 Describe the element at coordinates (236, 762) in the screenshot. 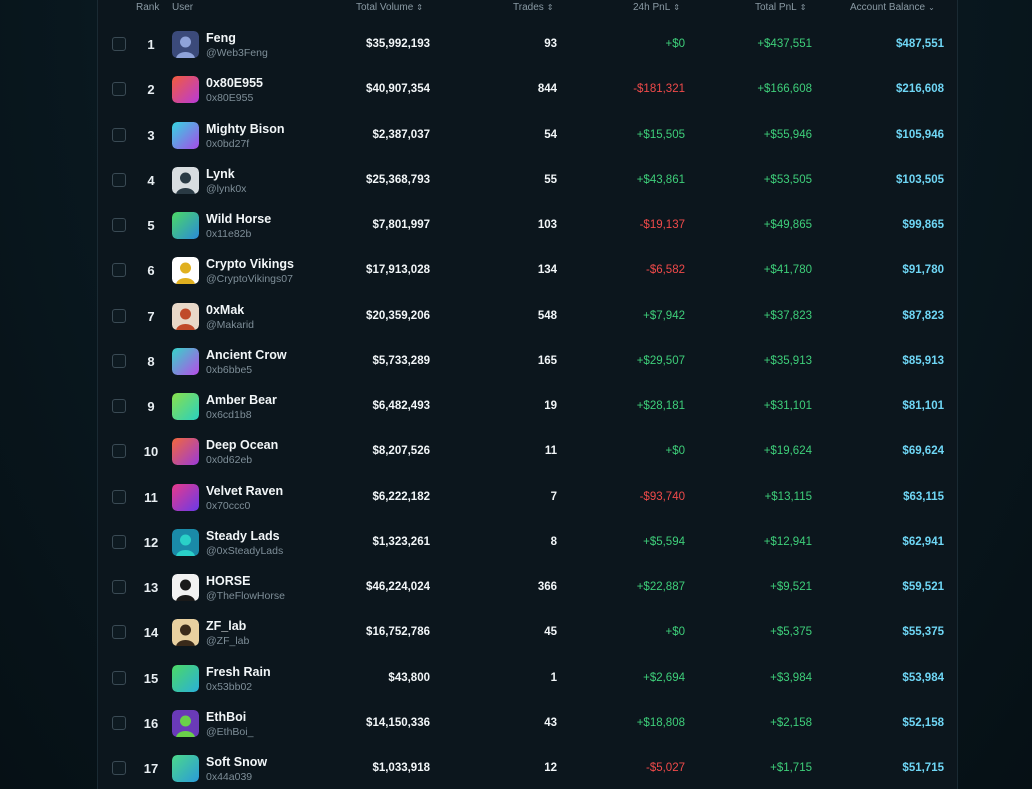

I see `user-name: Soft Snow` at that location.